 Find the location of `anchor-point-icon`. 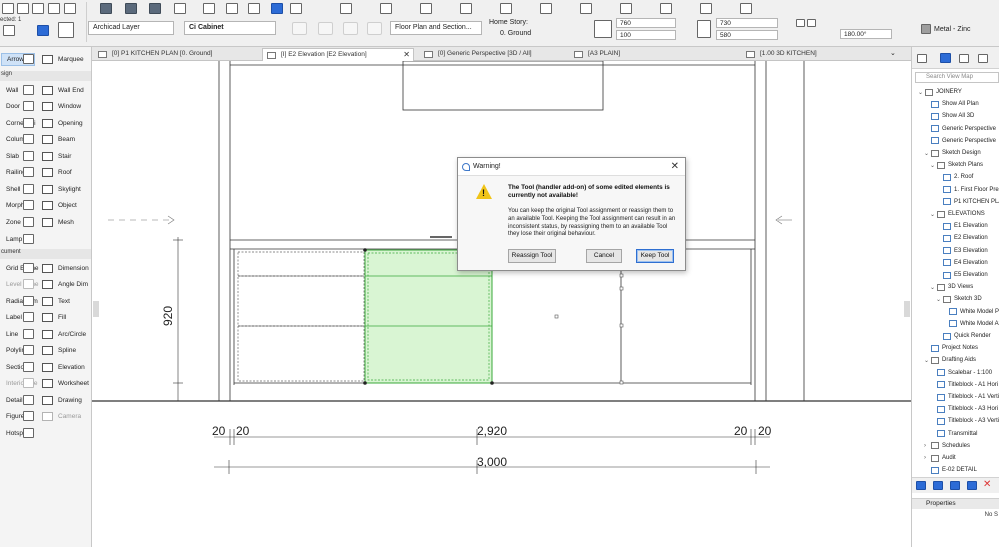

anchor-point-icon is located at coordinates (66, 30).